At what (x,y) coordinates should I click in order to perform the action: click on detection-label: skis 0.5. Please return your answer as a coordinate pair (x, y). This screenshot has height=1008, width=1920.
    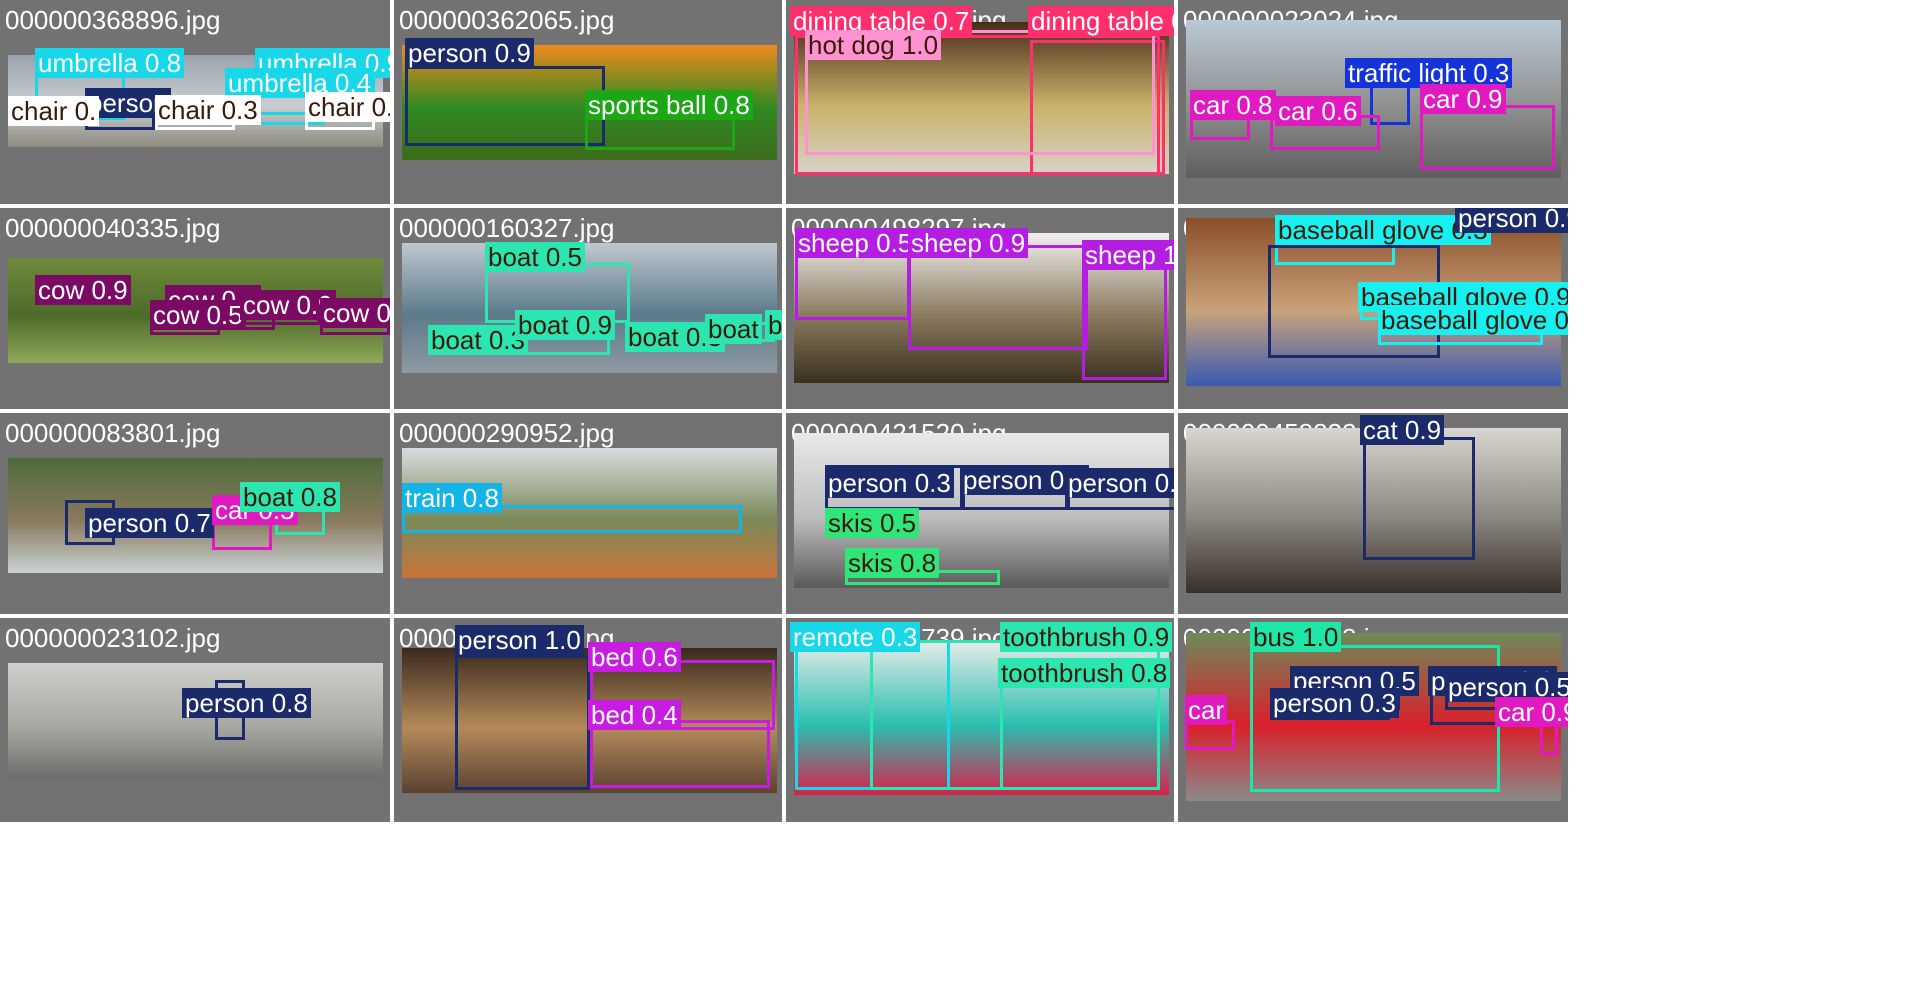
    Looking at the image, I should click on (872, 523).